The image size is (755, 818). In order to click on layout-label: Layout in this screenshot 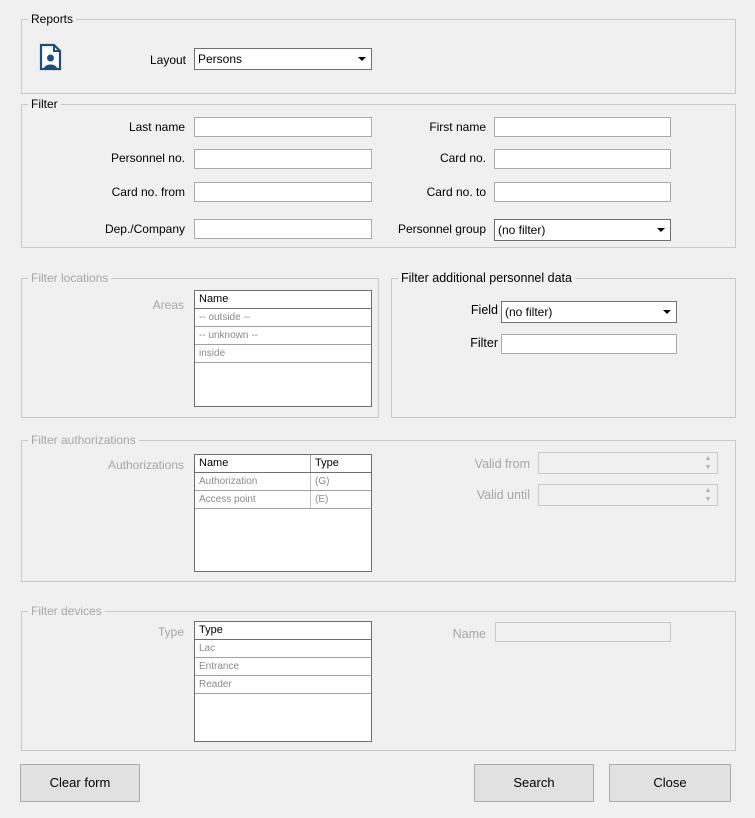, I will do `click(167, 60)`.